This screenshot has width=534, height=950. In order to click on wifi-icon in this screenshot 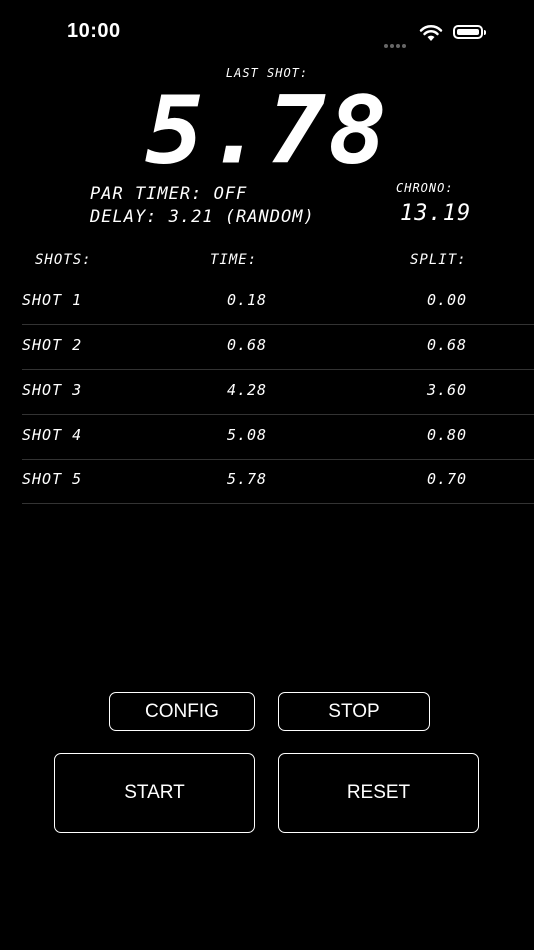, I will do `click(431, 35)`.